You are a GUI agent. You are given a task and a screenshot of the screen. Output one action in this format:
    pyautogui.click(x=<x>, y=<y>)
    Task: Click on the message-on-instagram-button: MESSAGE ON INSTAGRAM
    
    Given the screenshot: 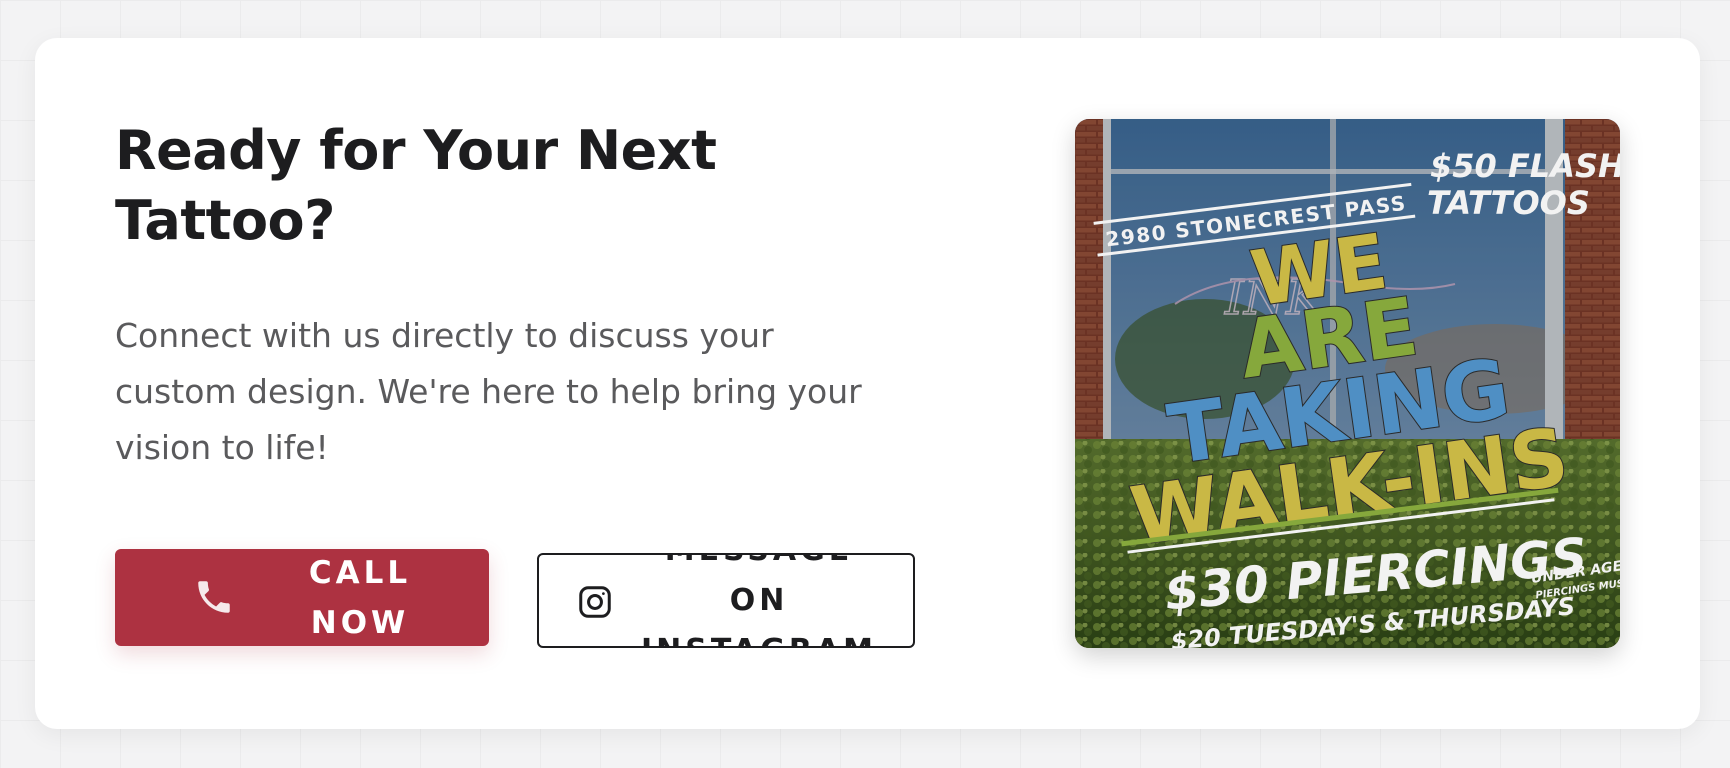 What is the action you would take?
    pyautogui.click(x=726, y=600)
    